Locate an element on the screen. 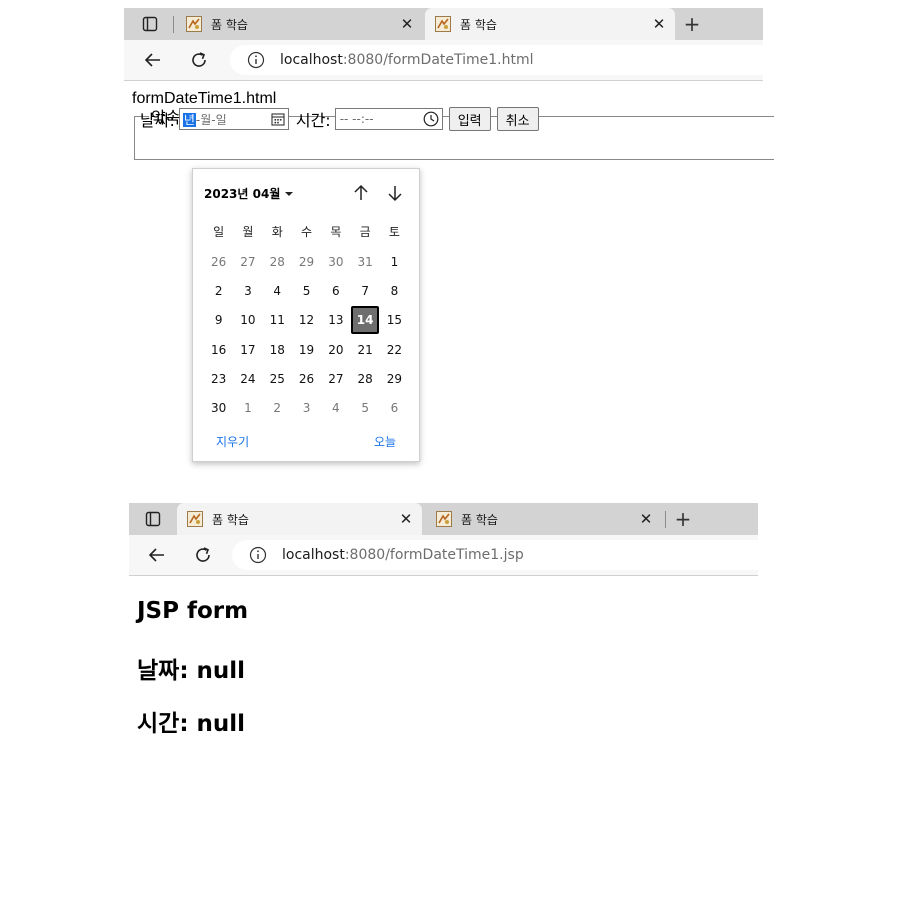  day-cell: 20 is located at coordinates (335, 349).